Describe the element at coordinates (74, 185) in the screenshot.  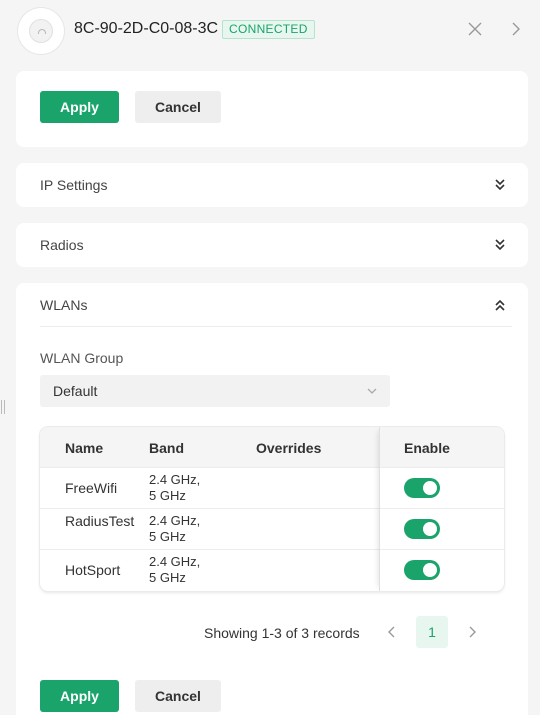
I see `ip-settings-title: IP Settings` at that location.